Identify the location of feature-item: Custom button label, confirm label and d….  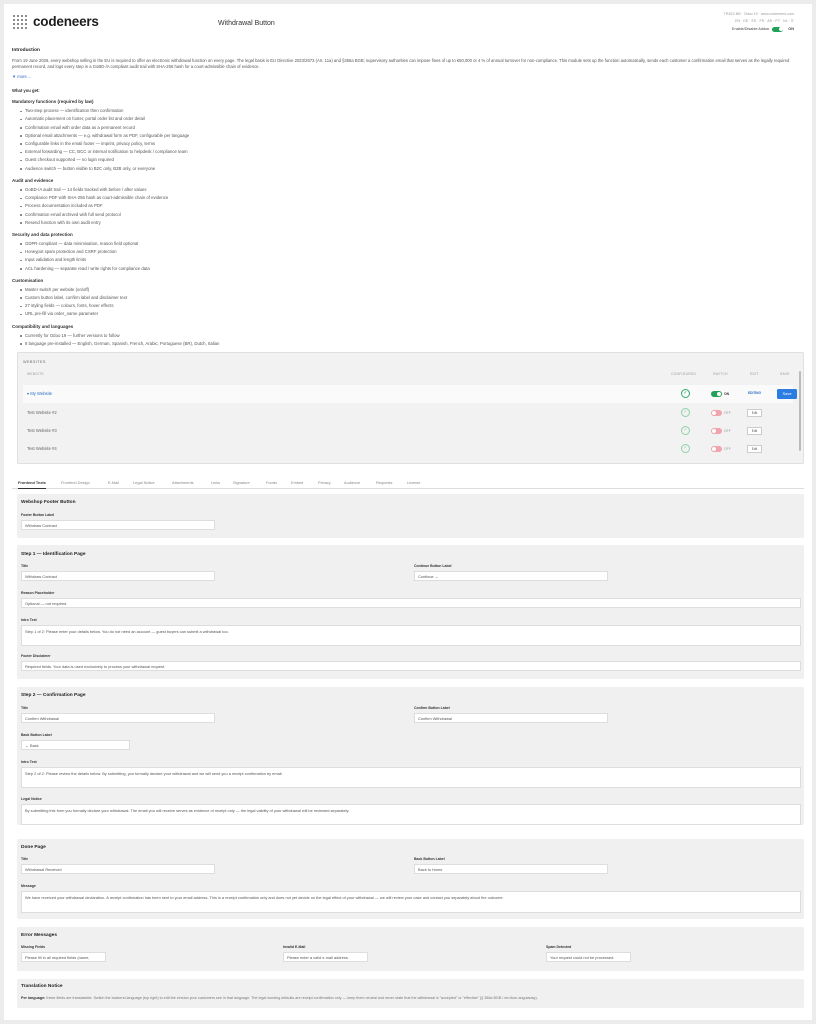
(411, 298).